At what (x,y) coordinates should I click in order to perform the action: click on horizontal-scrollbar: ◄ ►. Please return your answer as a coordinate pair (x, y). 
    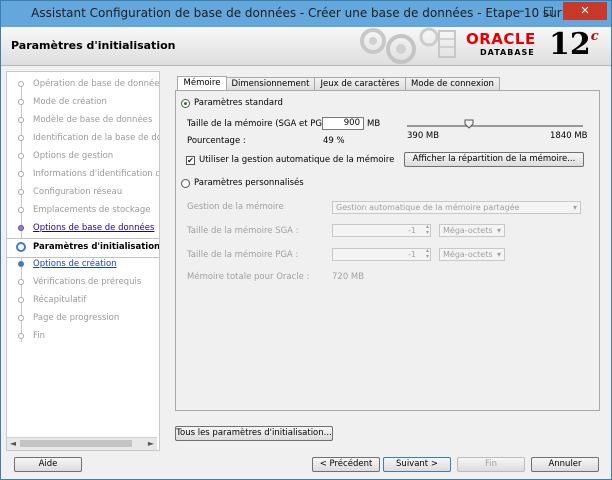
    Looking at the image, I should click on (82, 443).